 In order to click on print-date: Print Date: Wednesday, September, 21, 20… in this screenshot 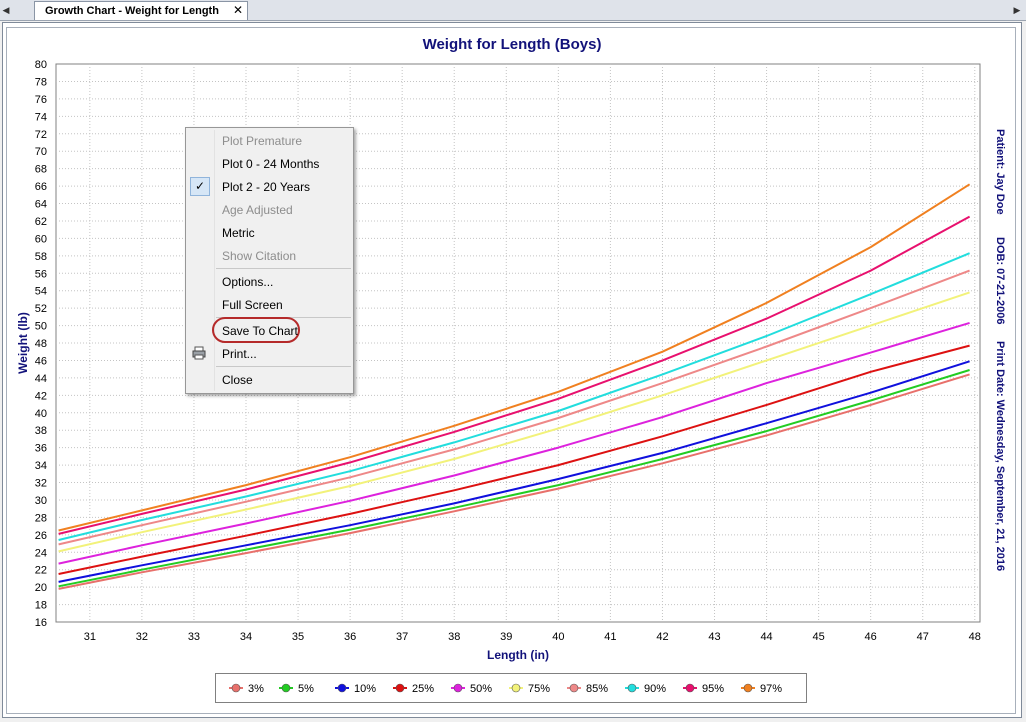, I will do `click(1000, 456)`.